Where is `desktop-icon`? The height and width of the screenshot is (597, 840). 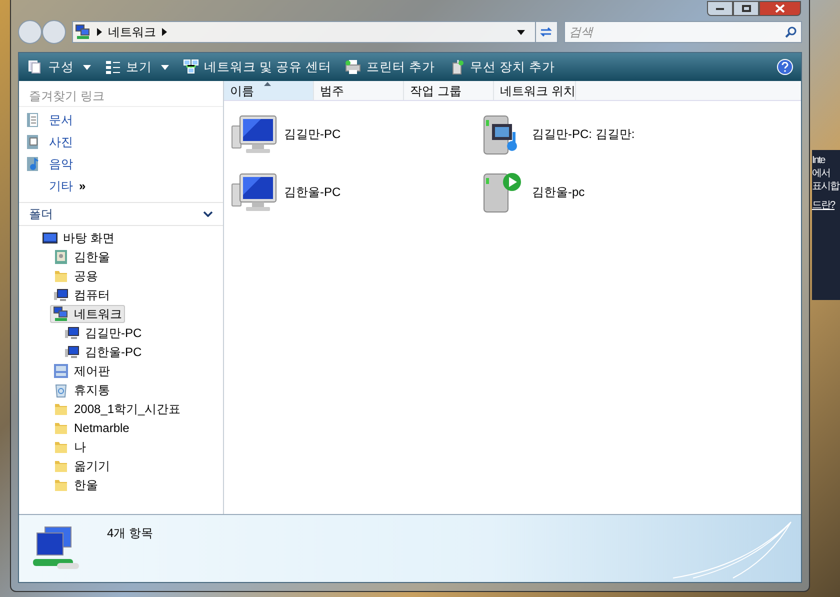 desktop-icon is located at coordinates (50, 238).